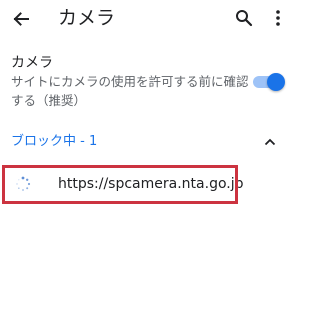 This screenshot has width=320, height=319. I want to click on switch-thumb, so click(276, 82).